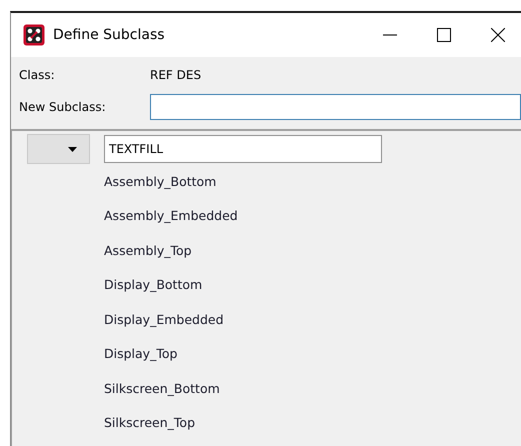  What do you see at coordinates (390, 35) in the screenshot?
I see `minimize-icon` at bounding box center [390, 35].